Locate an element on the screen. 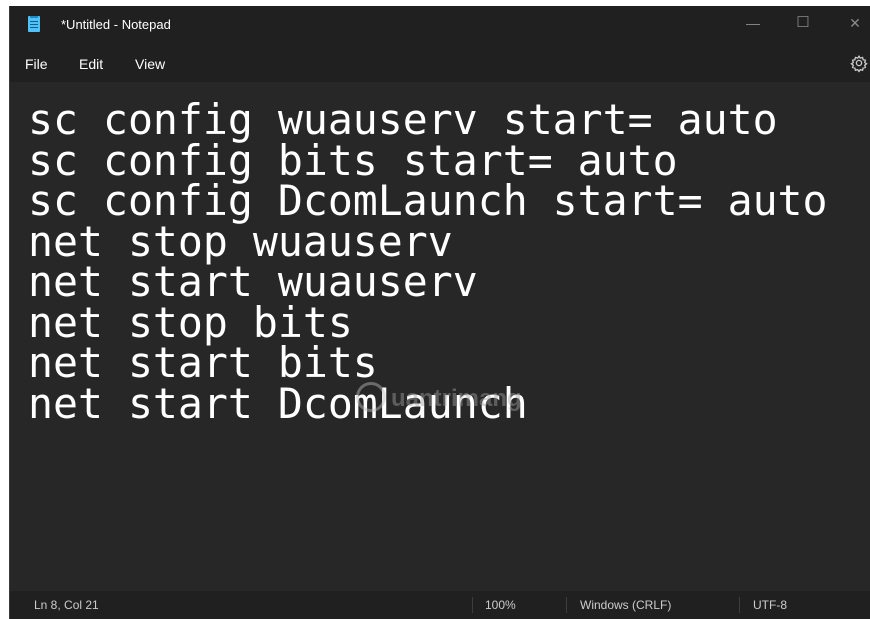 The width and height of the screenshot is (870, 619). watermark-logo-icon is located at coordinates (371, 397).